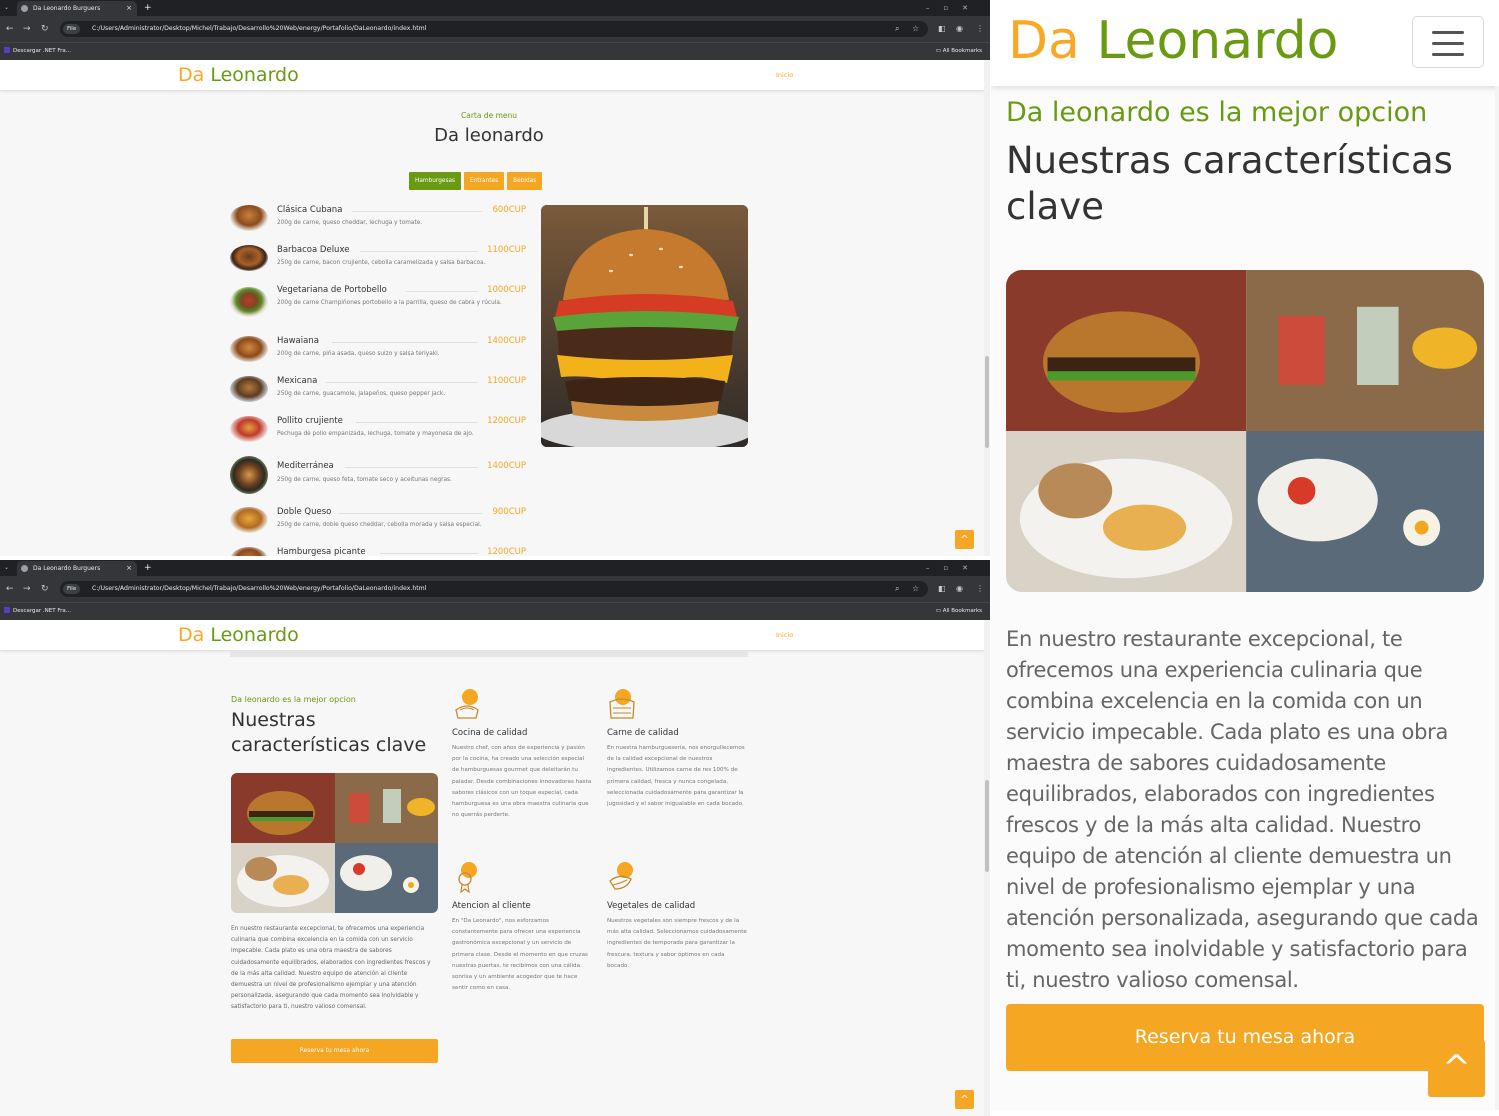  What do you see at coordinates (621, 876) in the screenshot?
I see `vegetables-icon` at bounding box center [621, 876].